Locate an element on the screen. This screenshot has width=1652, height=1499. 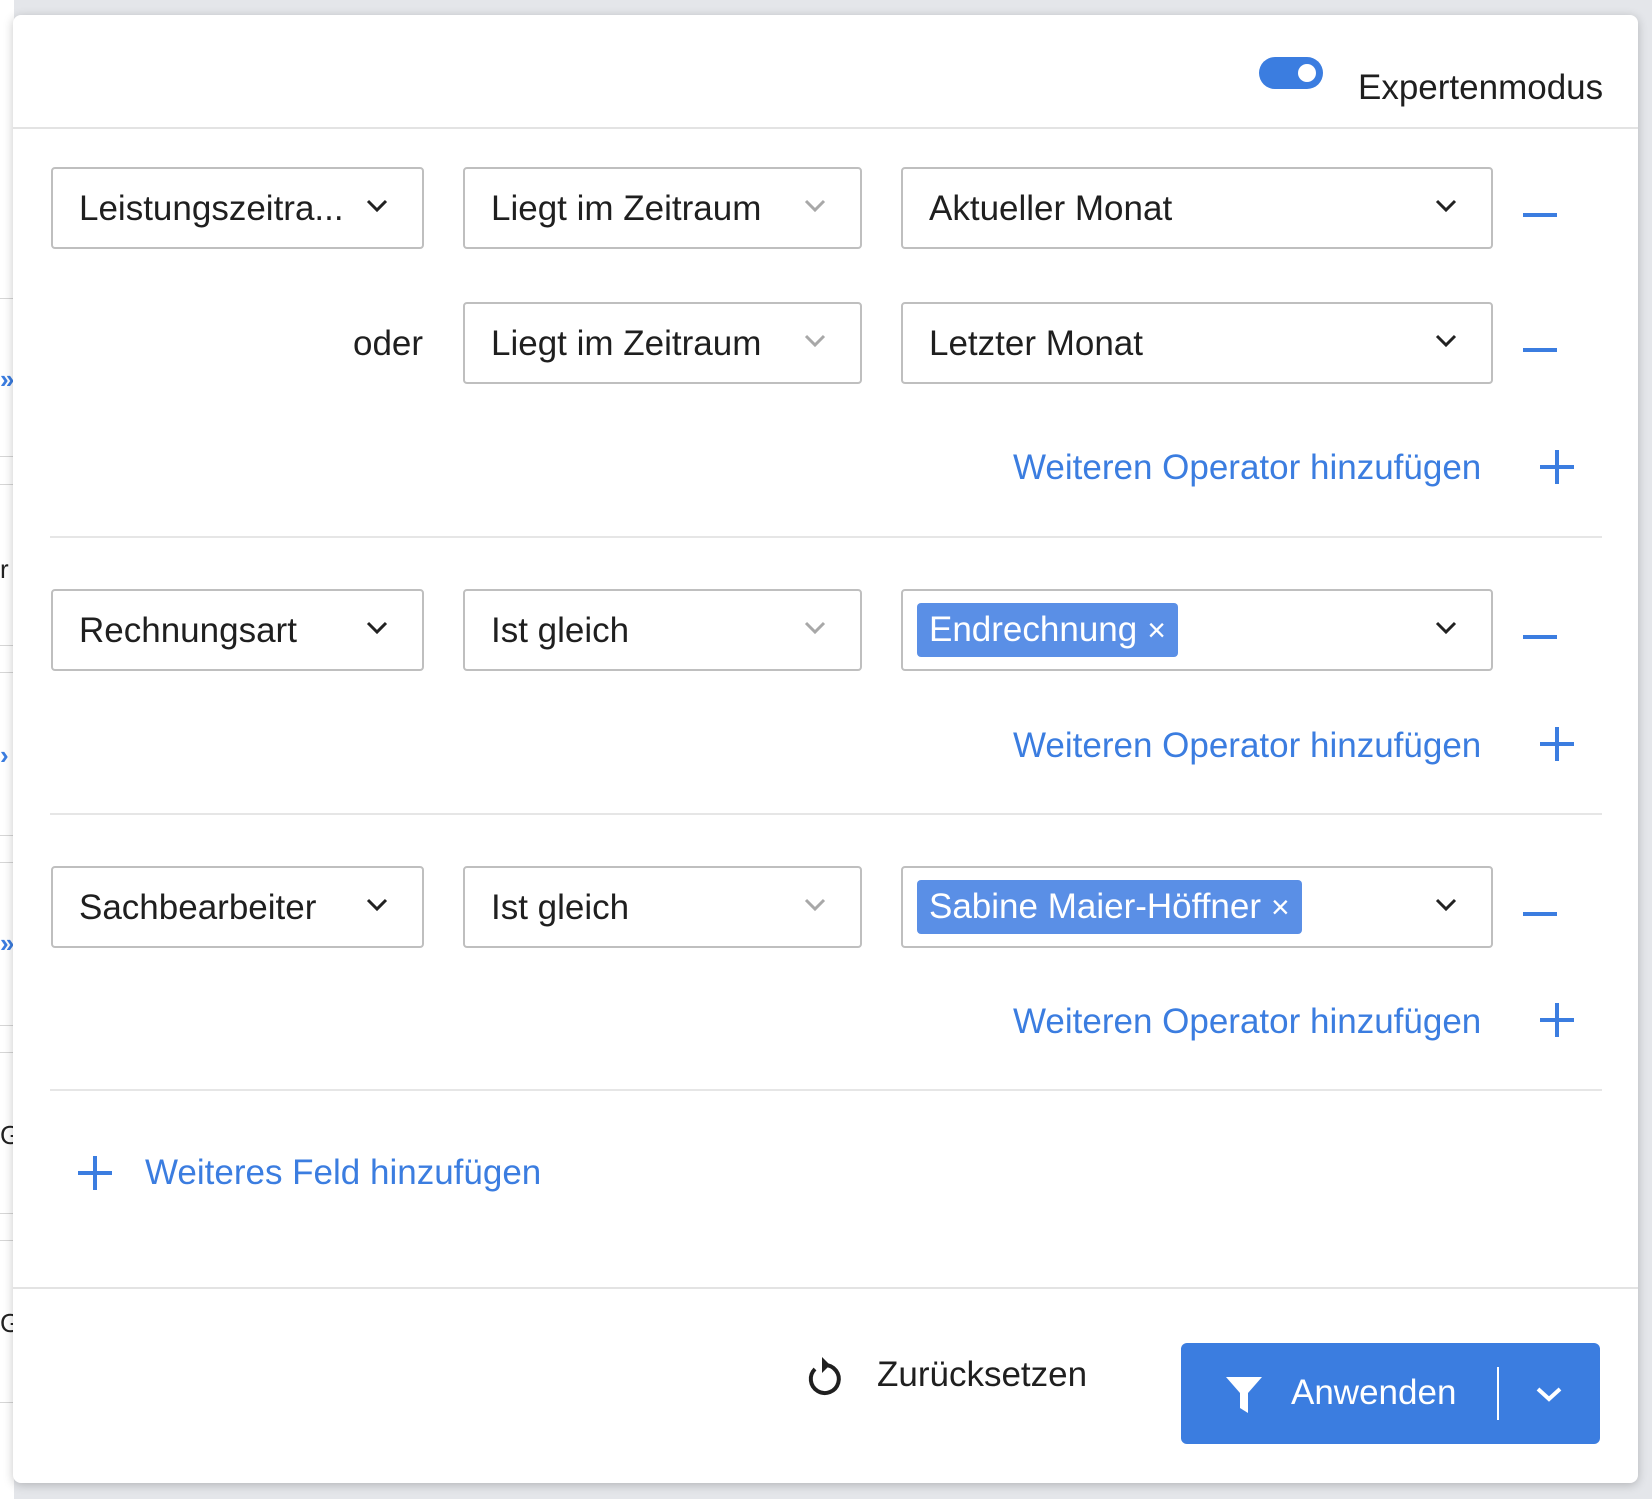
add-field-plus-icon is located at coordinates (95, 1173).